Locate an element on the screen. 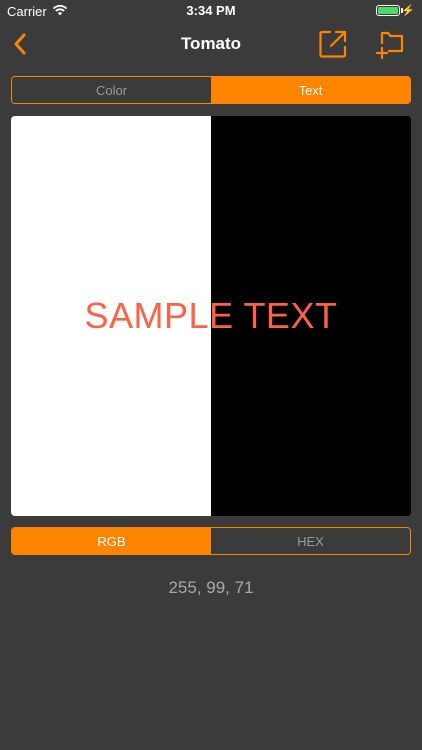  clock-time: 3:34 PM is located at coordinates (211, 10).